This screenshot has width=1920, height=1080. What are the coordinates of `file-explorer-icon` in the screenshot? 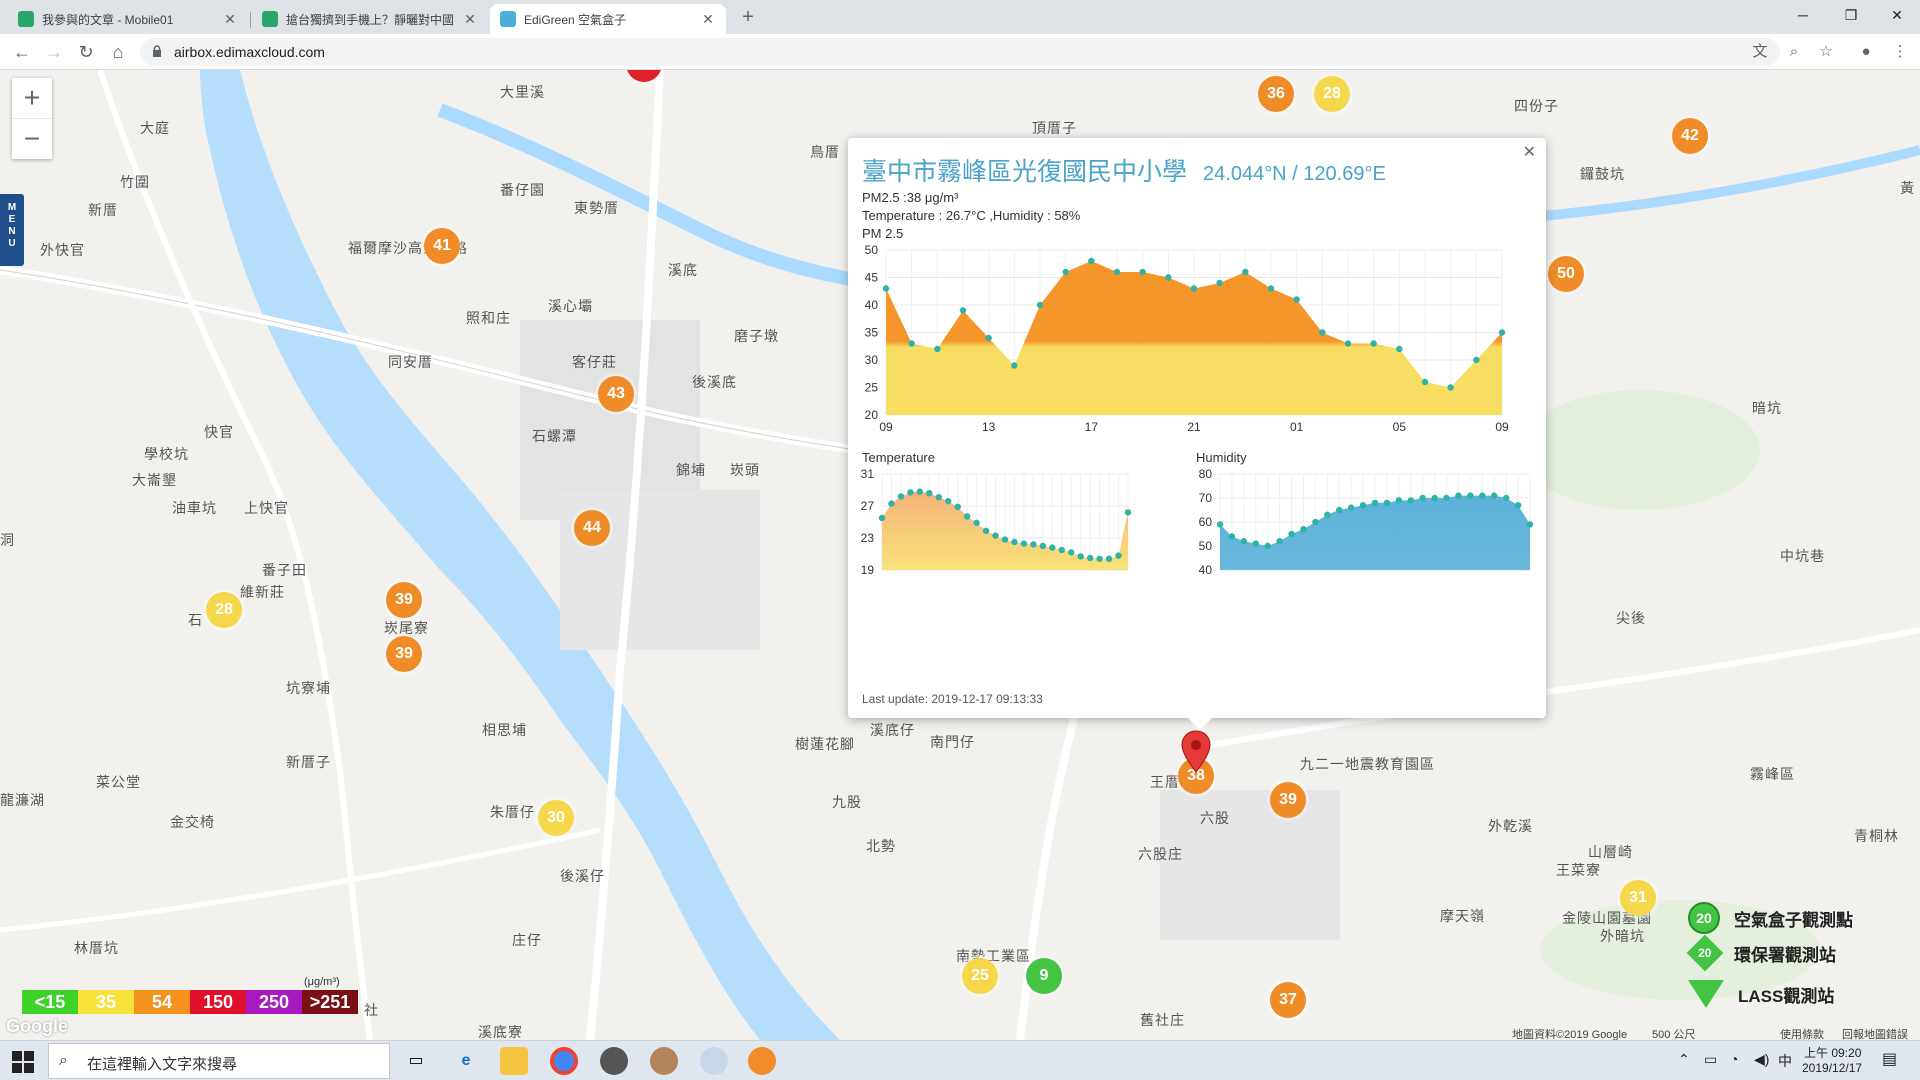 It's located at (514, 1061).